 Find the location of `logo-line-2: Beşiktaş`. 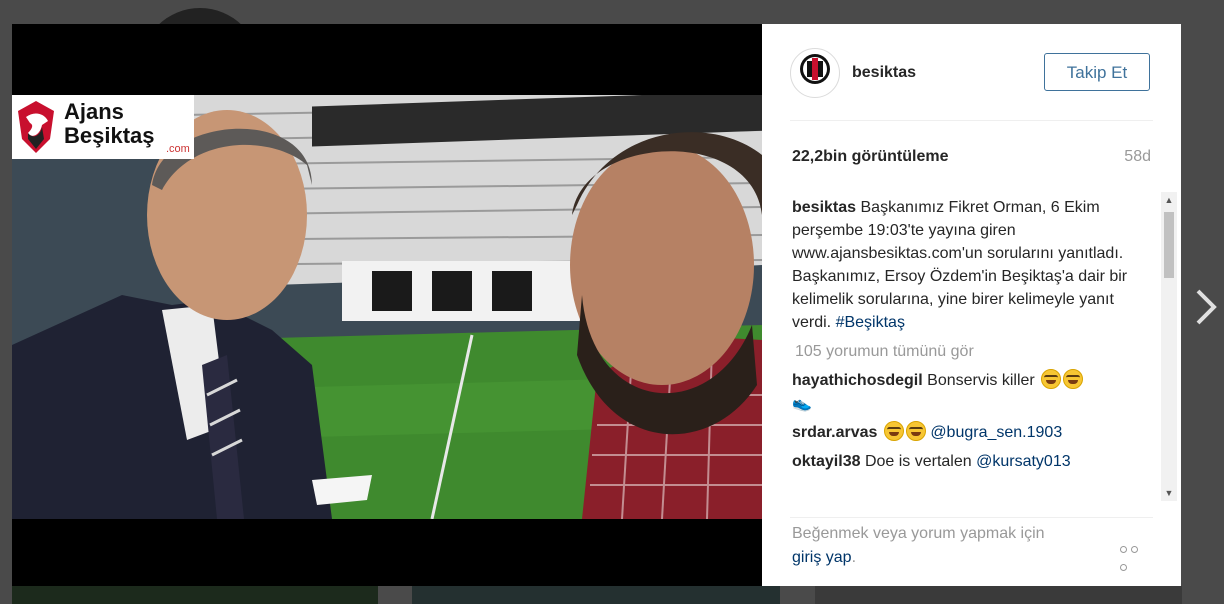

logo-line-2: Beşiktaş is located at coordinates (109, 135).